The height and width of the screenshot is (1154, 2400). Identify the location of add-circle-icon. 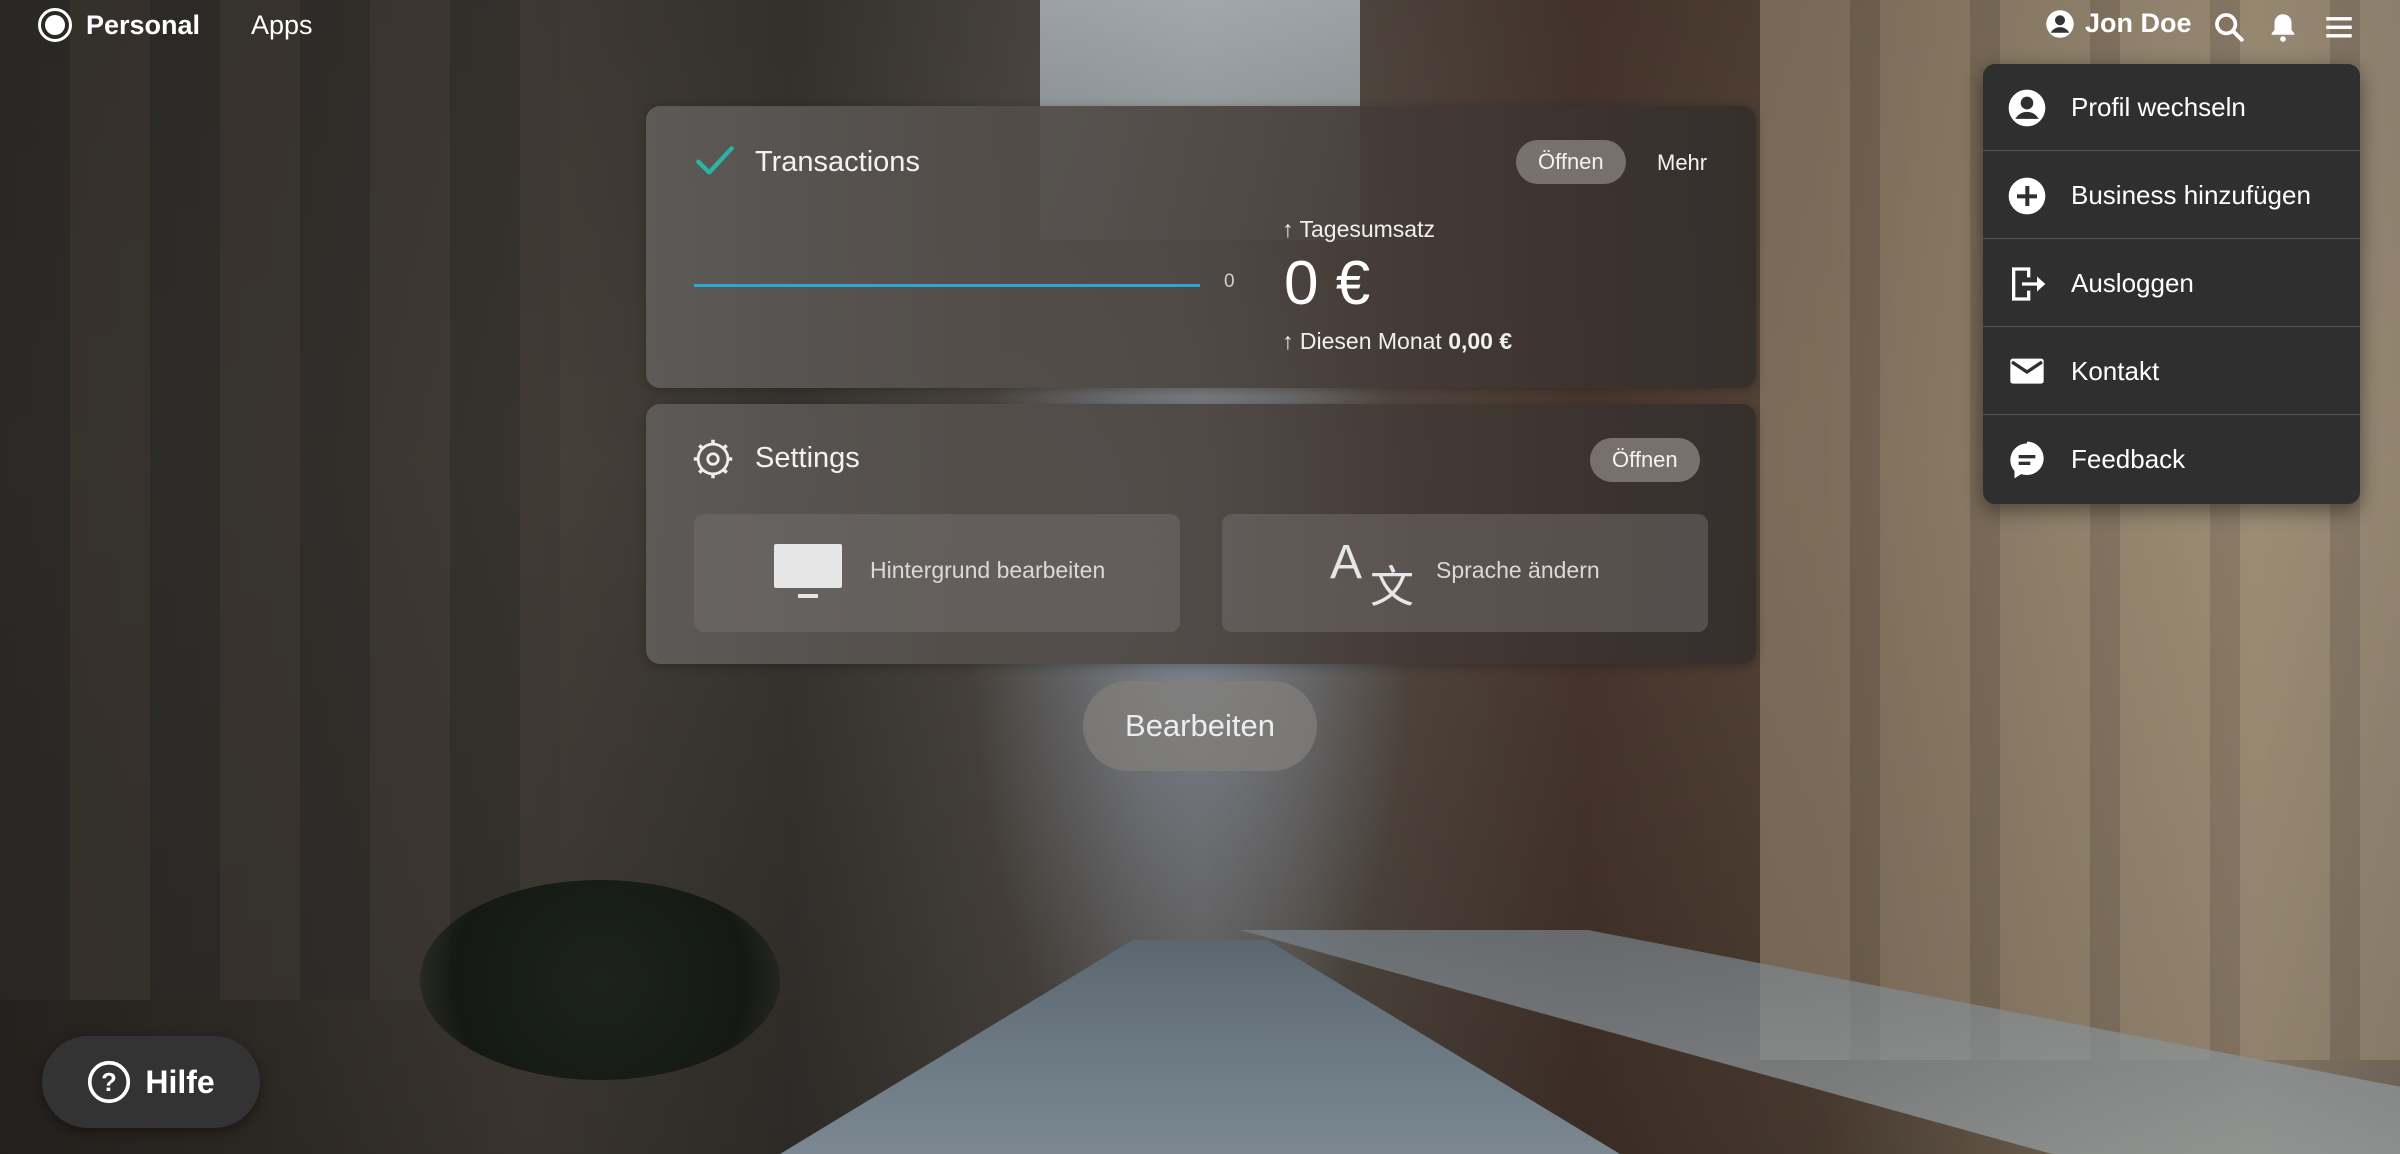
(2027, 196).